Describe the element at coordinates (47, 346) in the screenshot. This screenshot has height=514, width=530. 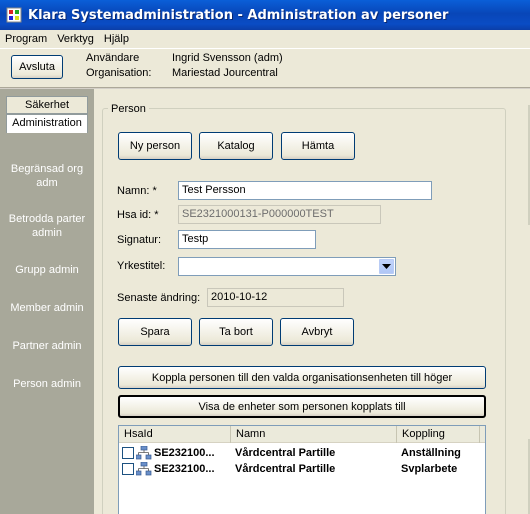
I see `nav-item-partner-admin: Partner admin` at that location.